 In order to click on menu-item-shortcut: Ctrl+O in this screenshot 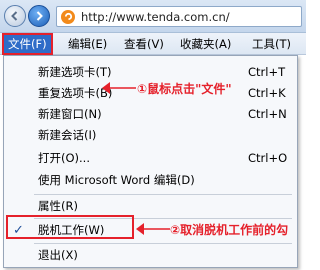, I will do `click(268, 158)`.